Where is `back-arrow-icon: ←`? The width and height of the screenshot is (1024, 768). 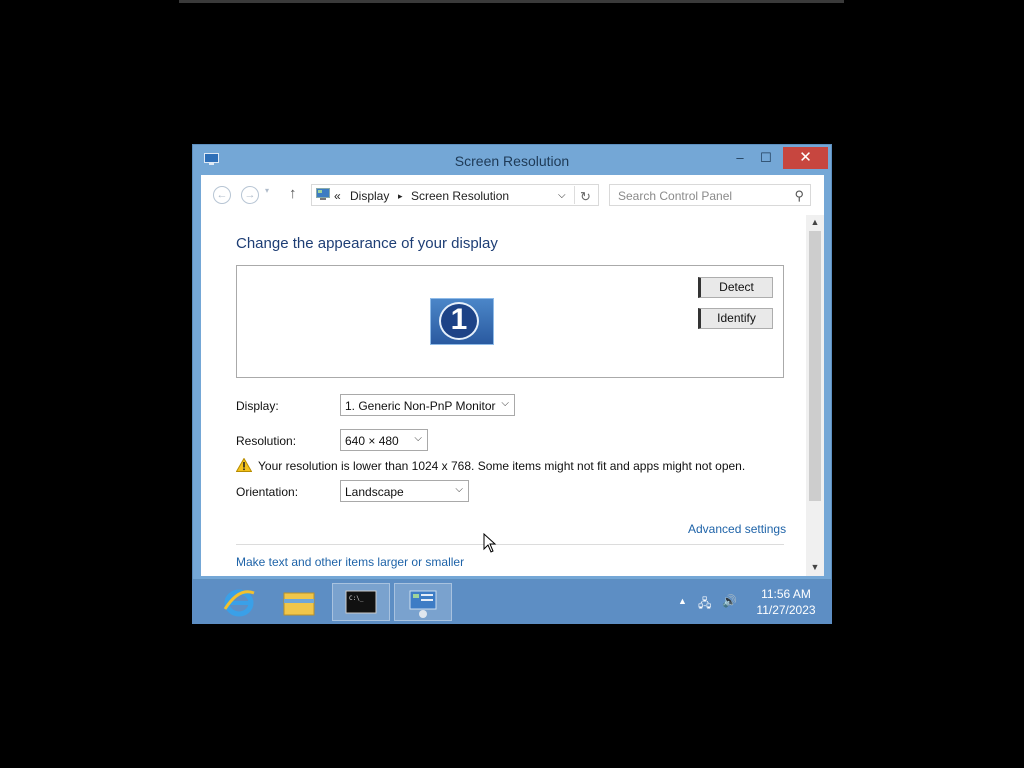
back-arrow-icon: ← is located at coordinates (222, 195).